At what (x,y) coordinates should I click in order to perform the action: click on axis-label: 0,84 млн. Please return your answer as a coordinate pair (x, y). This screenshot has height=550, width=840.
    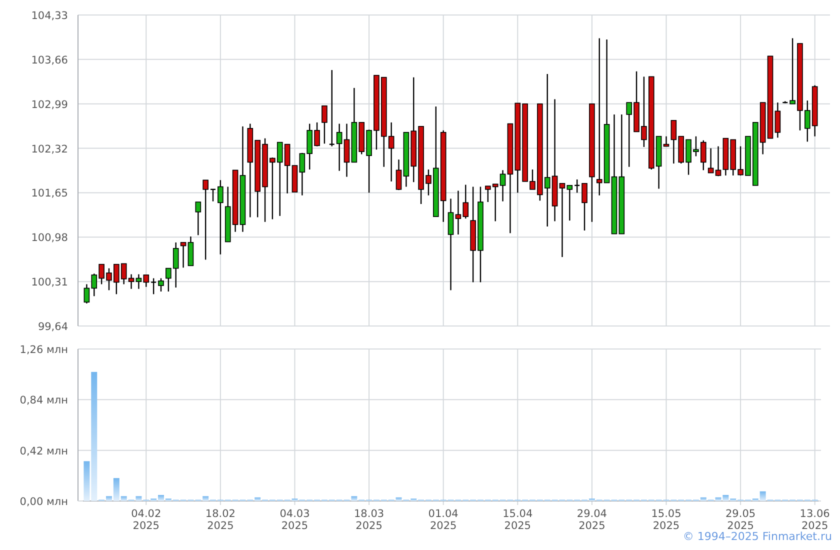
    Looking at the image, I should click on (44, 400).